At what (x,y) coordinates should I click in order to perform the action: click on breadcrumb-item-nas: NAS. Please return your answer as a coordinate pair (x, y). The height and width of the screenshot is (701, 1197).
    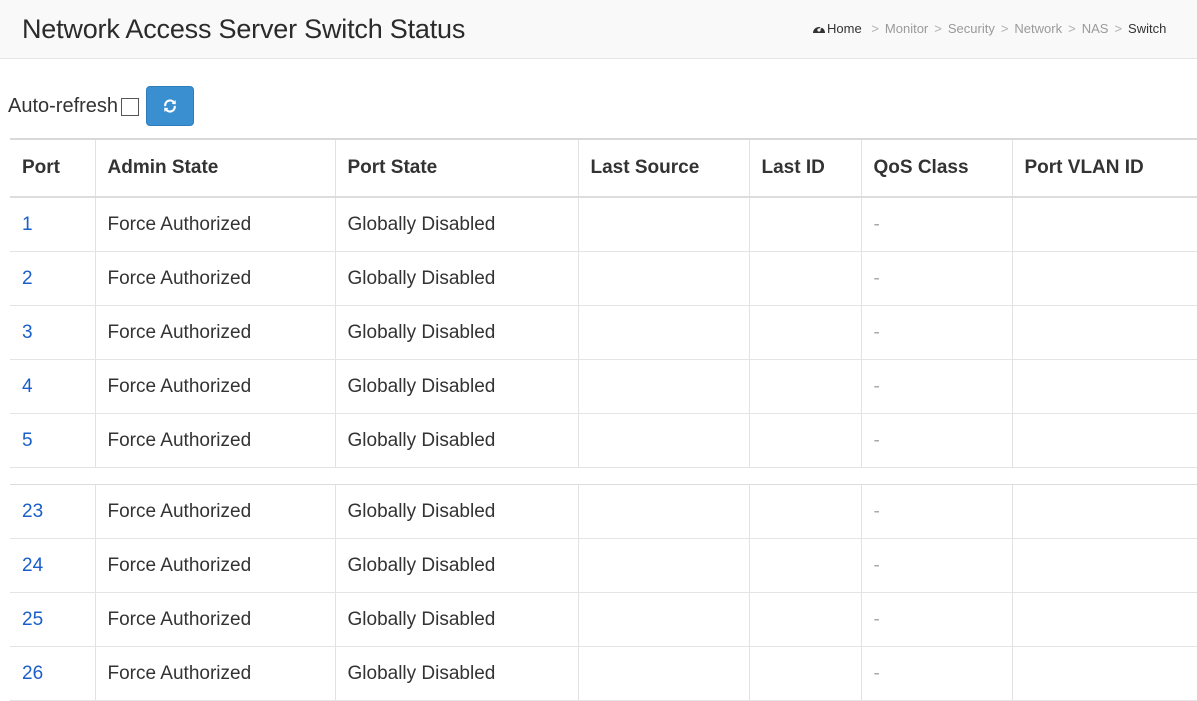
    Looking at the image, I should click on (1095, 28).